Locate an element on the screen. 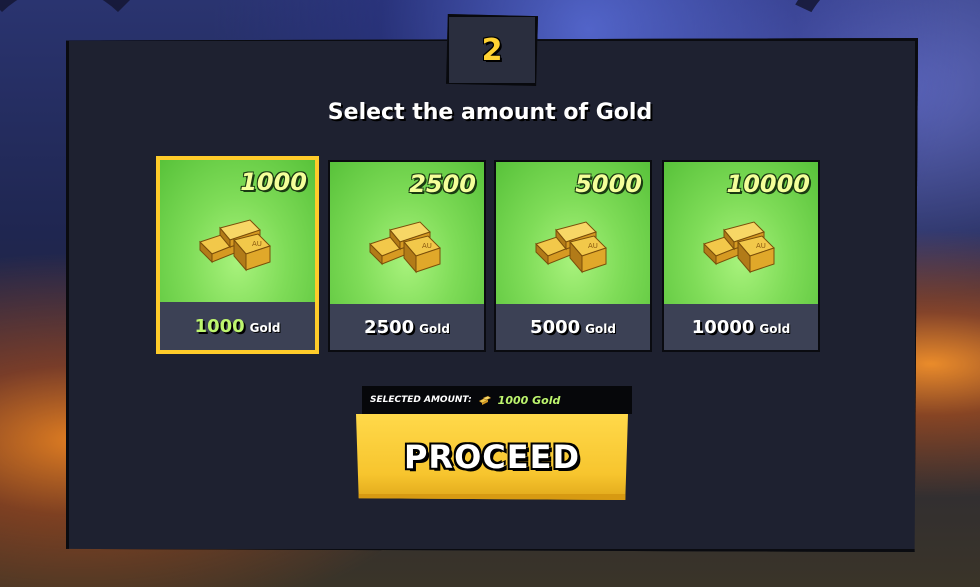 This screenshot has height=587, width=980. step-indicator: 2 is located at coordinates (492, 50).